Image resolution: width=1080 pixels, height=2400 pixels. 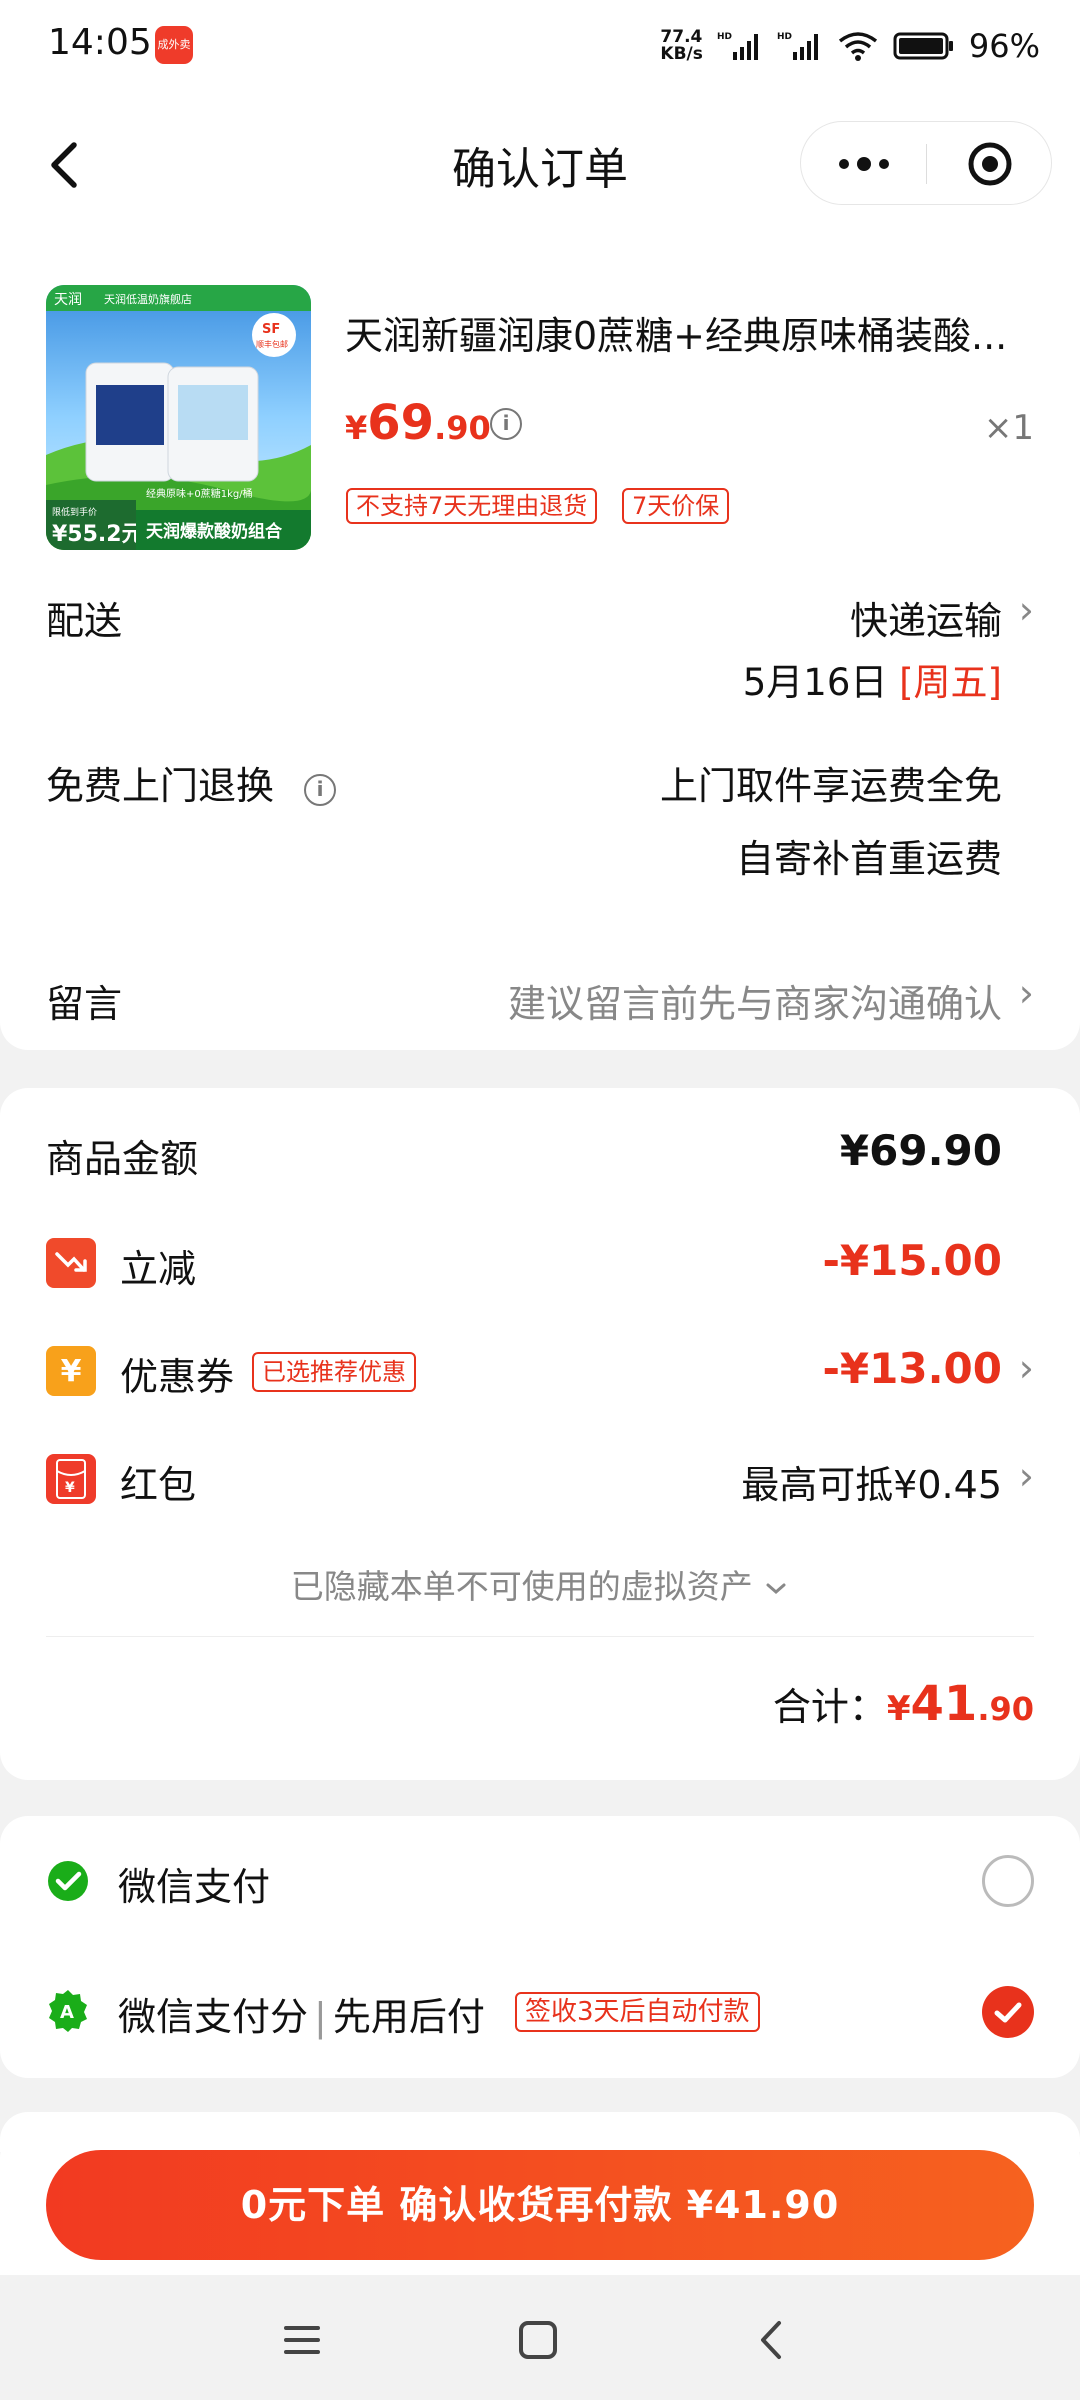 I want to click on image-promo-price: ¥55.2元, so click(x=98, y=534).